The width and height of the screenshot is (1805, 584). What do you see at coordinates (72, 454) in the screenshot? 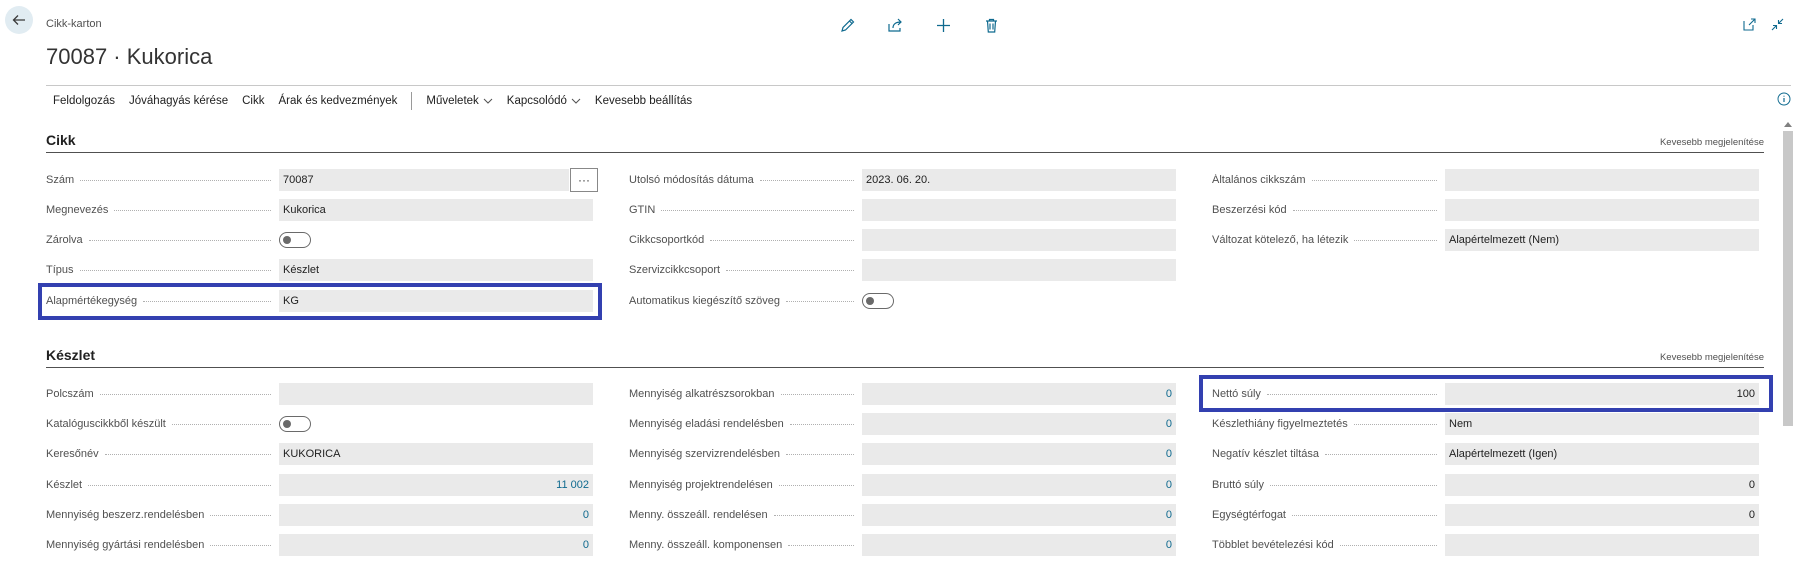
I see `field-label: Keresőnév` at bounding box center [72, 454].